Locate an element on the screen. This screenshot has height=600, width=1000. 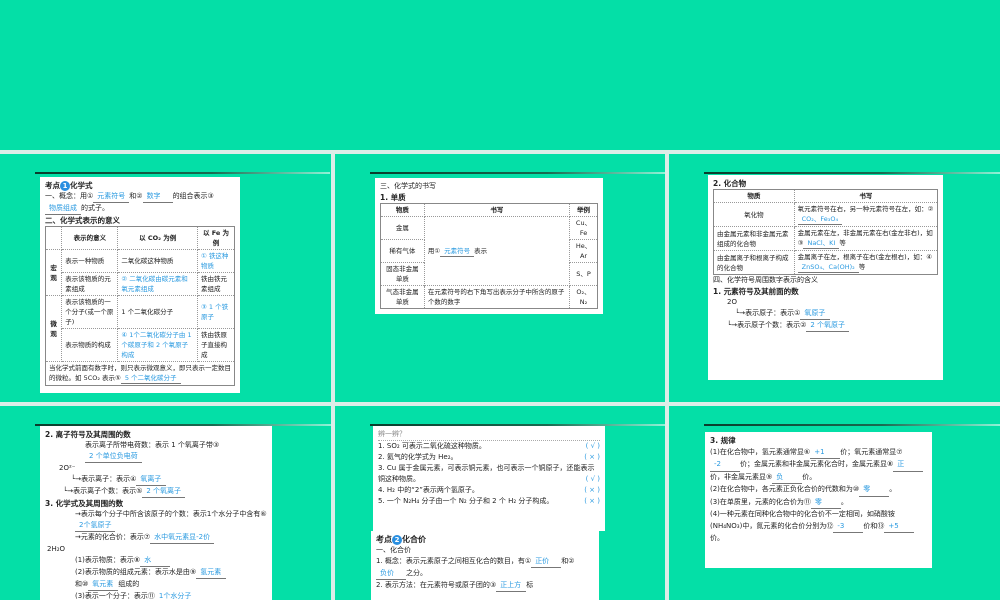
branch-line: └→表示离子：表示④ 氧离子 is located at coordinates (156, 480).